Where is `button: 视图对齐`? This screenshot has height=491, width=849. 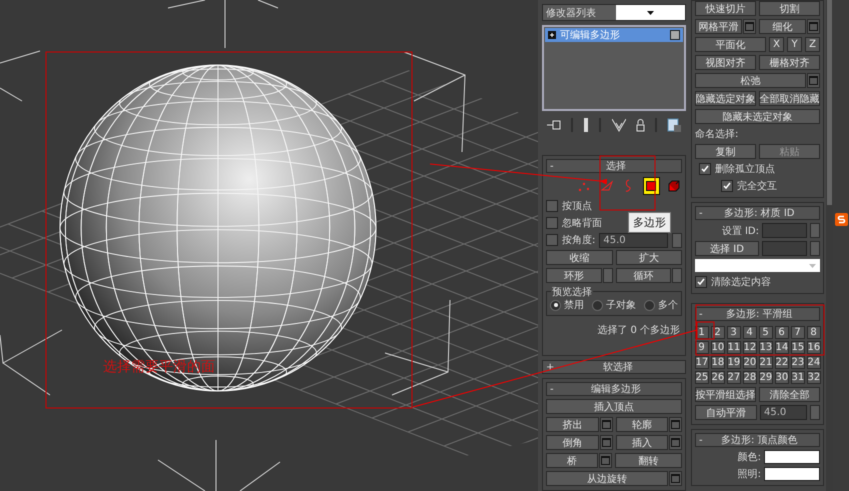 button: 视图对齐 is located at coordinates (725, 62).